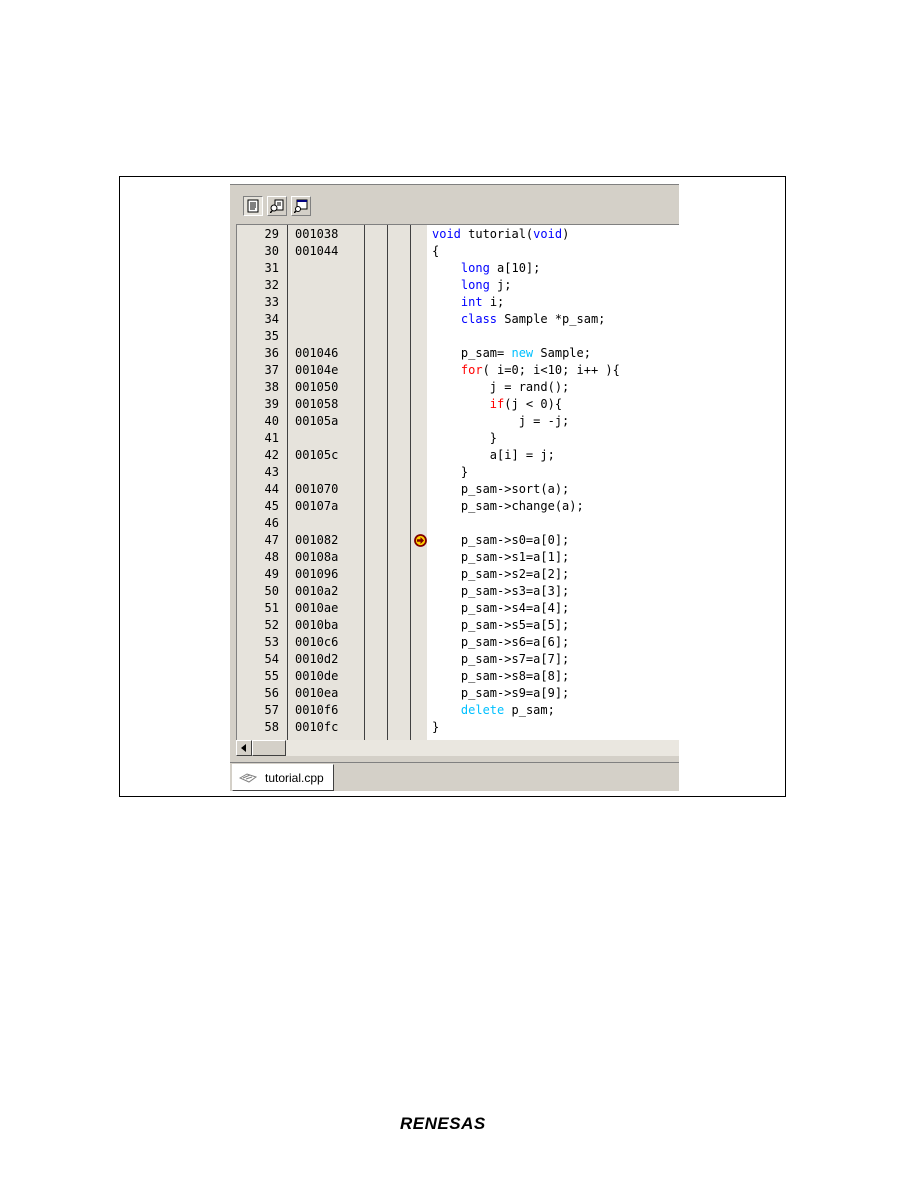 Image resolution: width=908 pixels, height=1202 pixels. What do you see at coordinates (458, 693) in the screenshot?
I see `code-line: 56 0010ea p_sam->s9=a[9];` at bounding box center [458, 693].